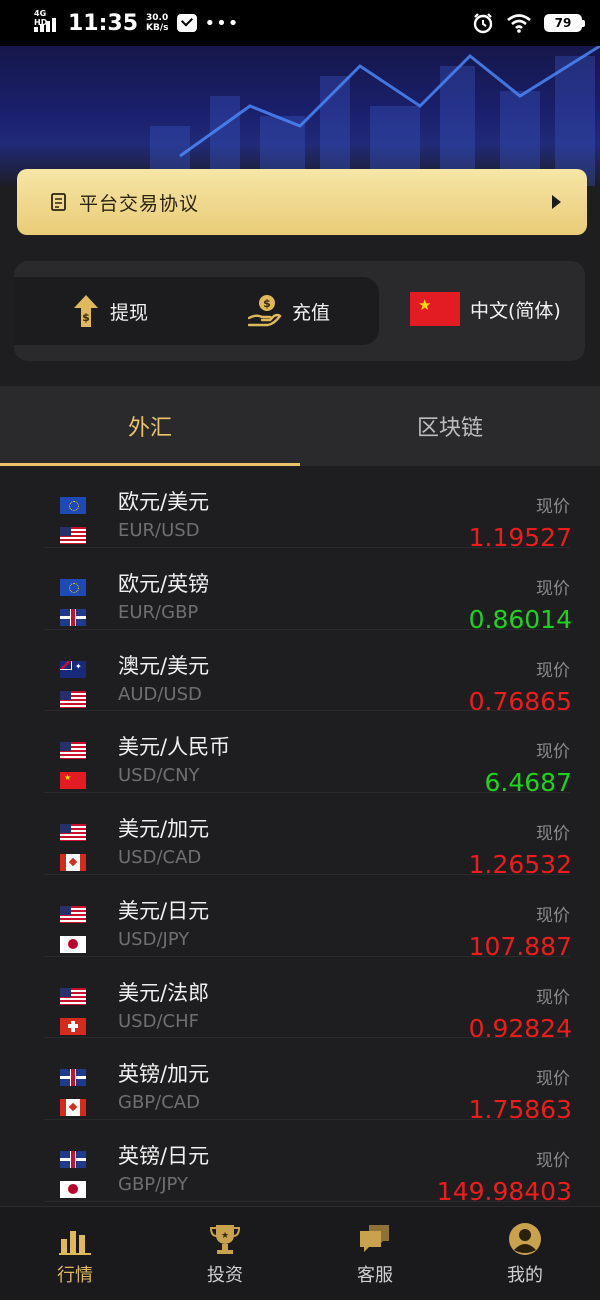 Image resolution: width=600 pixels, height=1300 pixels. Describe the element at coordinates (158, 1021) in the screenshot. I see `pair-code: USD/CHF` at that location.